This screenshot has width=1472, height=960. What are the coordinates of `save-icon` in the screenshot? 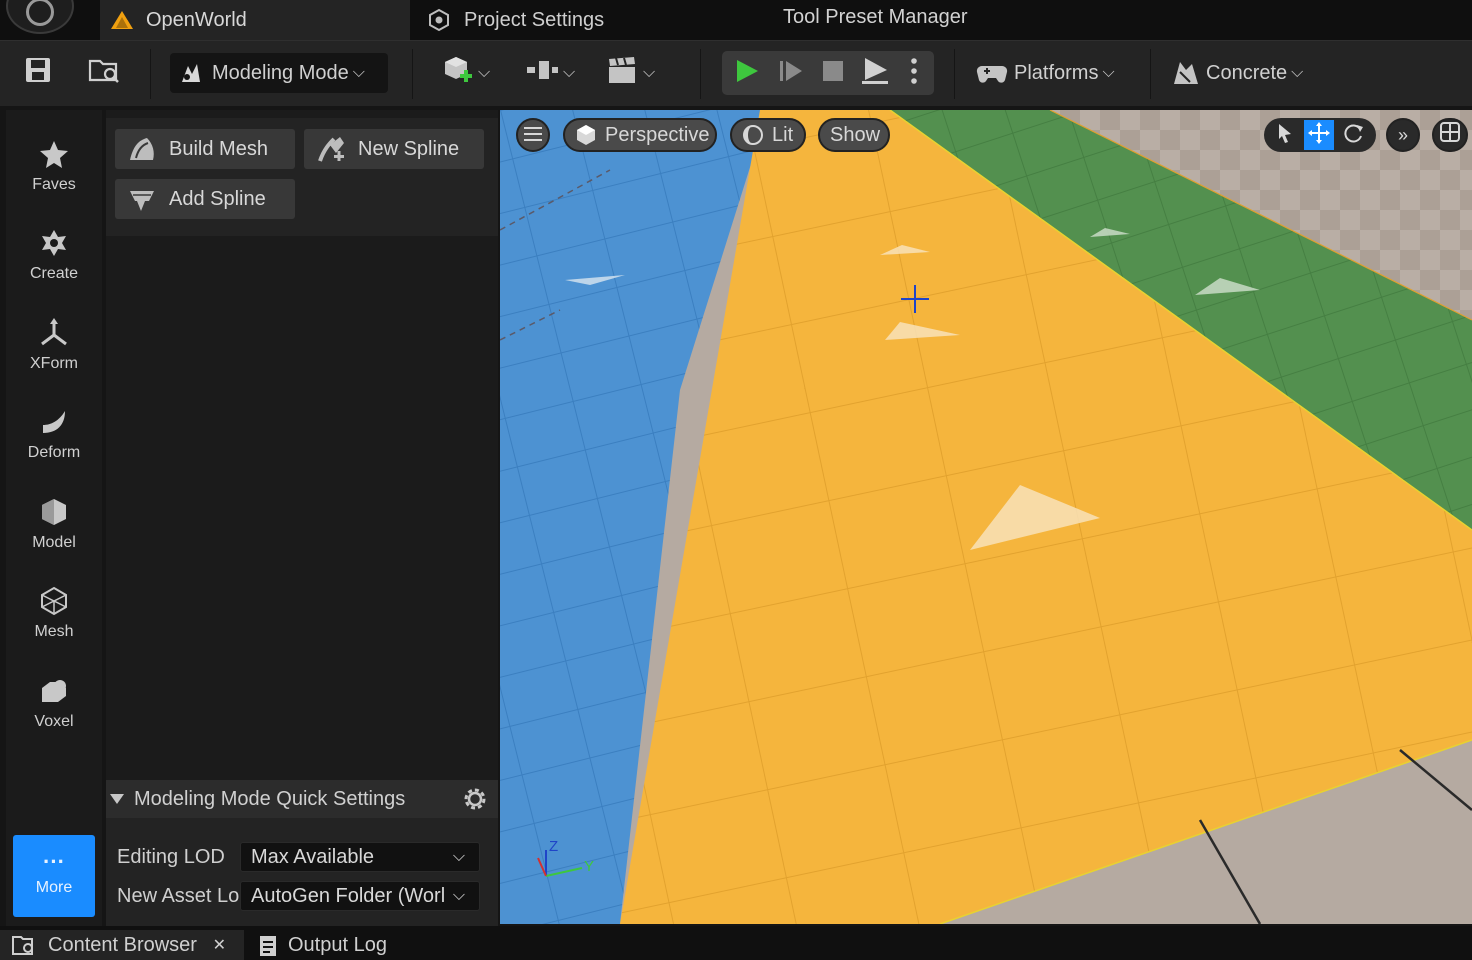 It's located at (38, 73).